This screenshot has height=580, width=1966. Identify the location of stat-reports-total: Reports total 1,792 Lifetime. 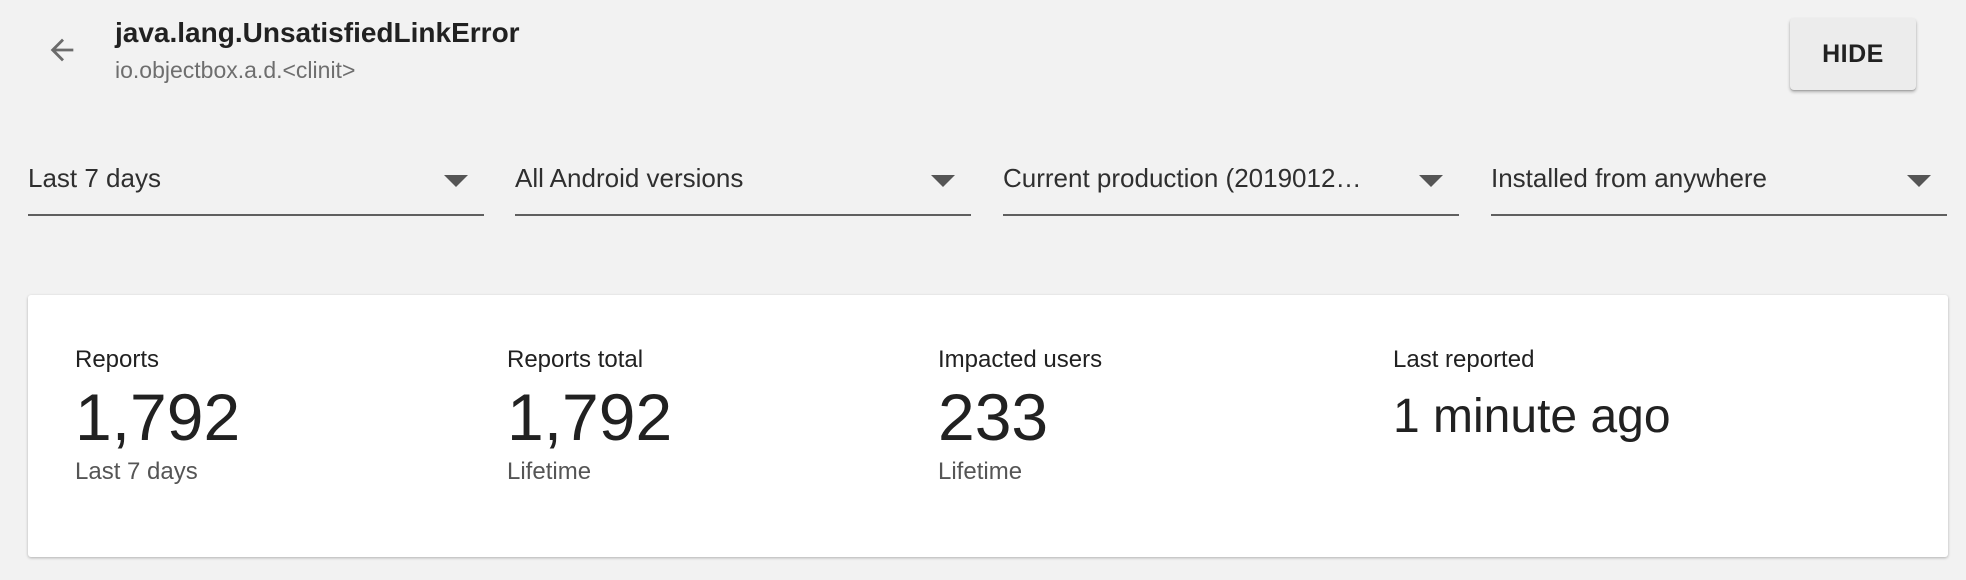
(589, 416).